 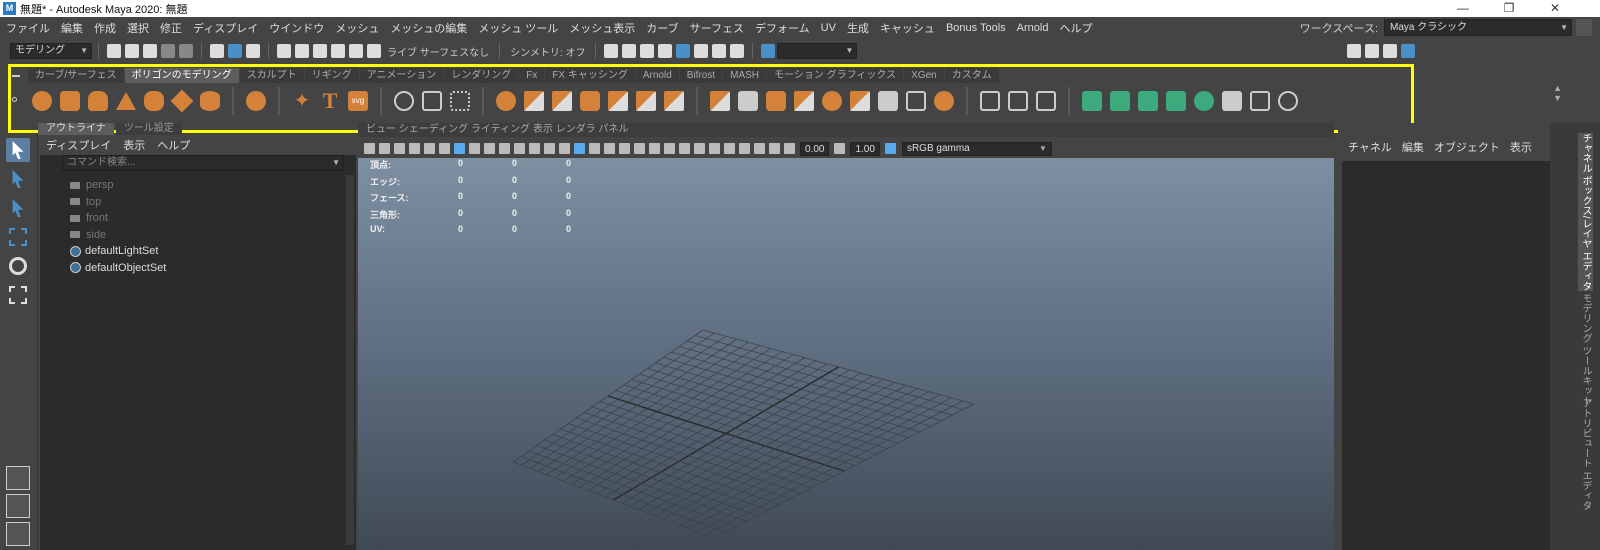 What do you see at coordinates (865, 148) in the screenshot?
I see `gamma-field: 1.00` at bounding box center [865, 148].